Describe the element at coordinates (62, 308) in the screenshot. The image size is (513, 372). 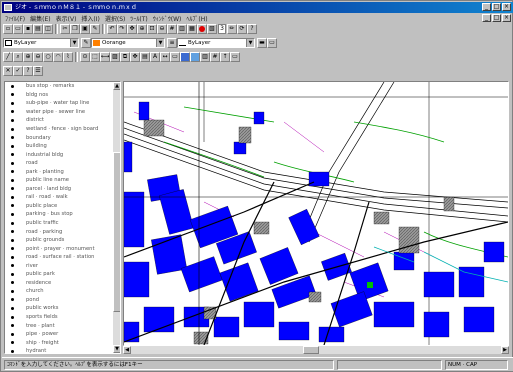
I see `layer-item: public works` at that location.